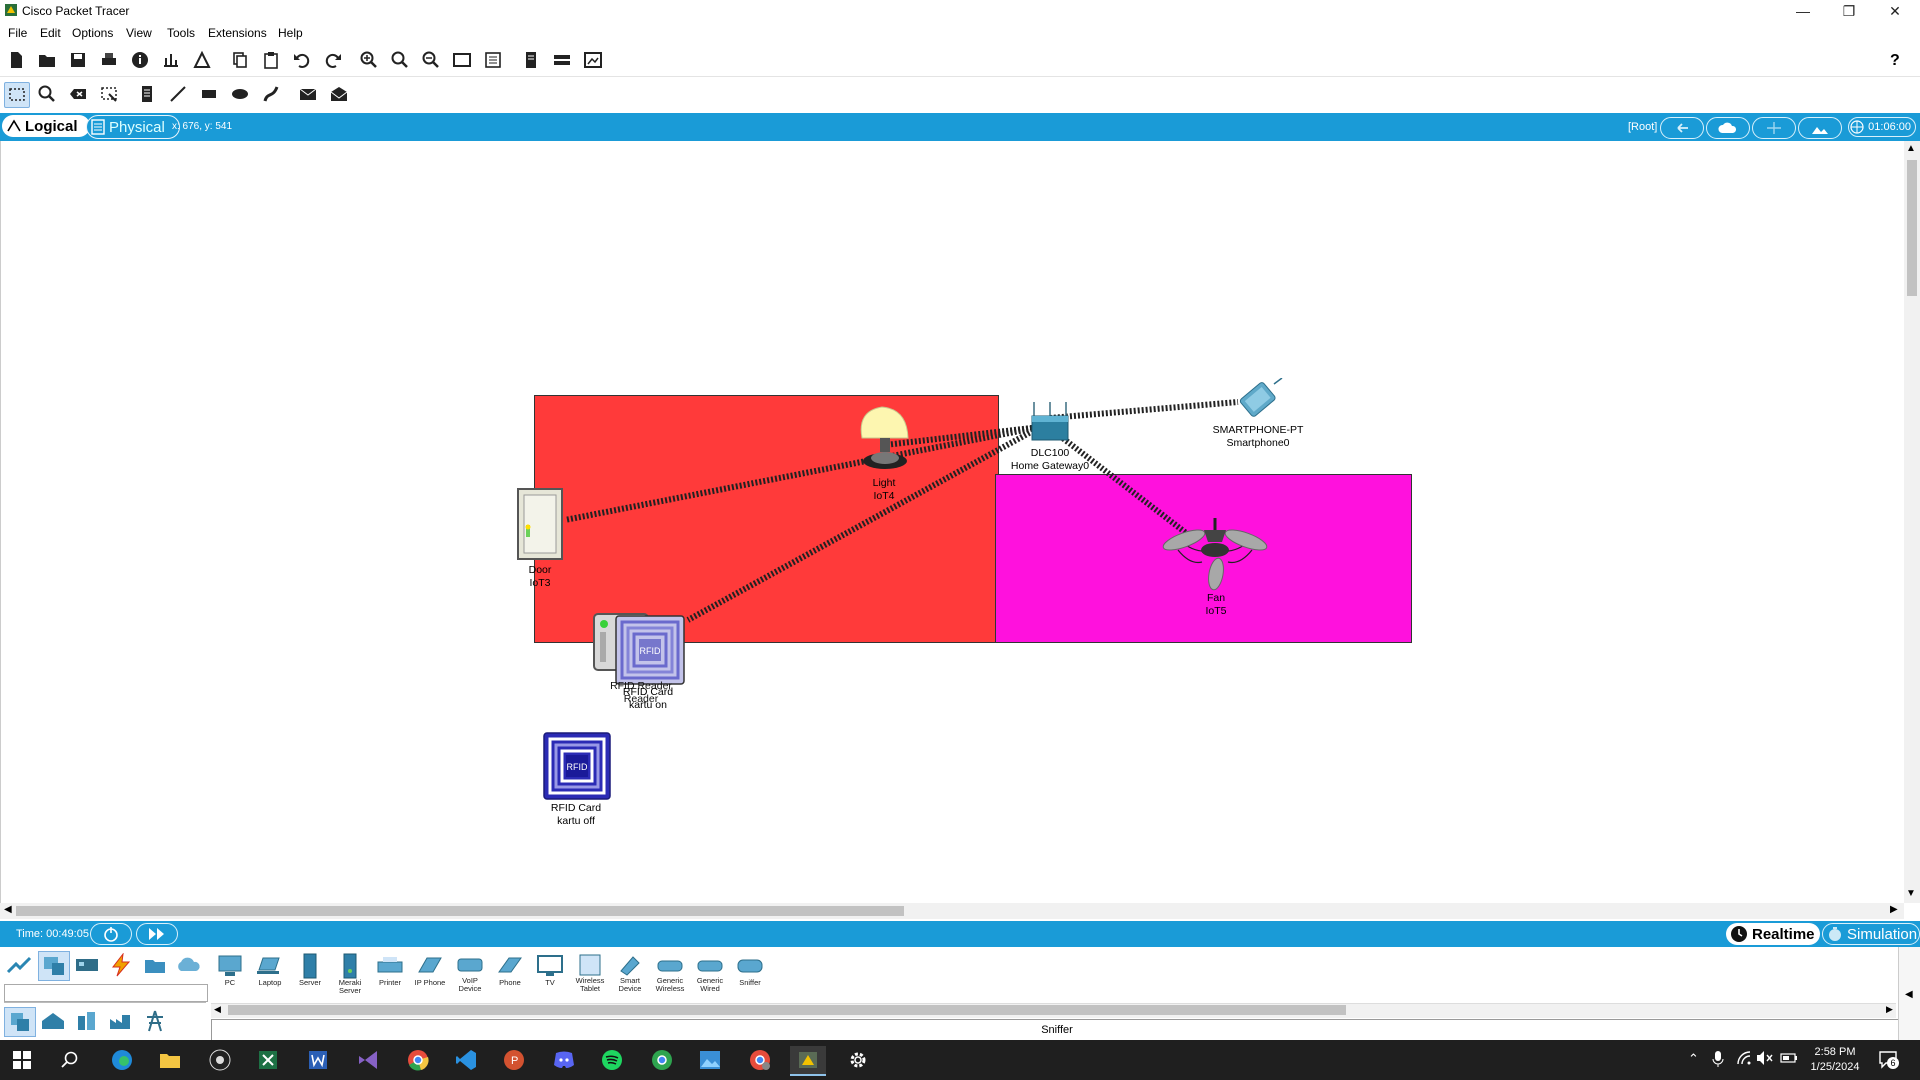 This screenshot has width=1920, height=1080. I want to click on rfid-card-on-icon: RFID, so click(650, 650).